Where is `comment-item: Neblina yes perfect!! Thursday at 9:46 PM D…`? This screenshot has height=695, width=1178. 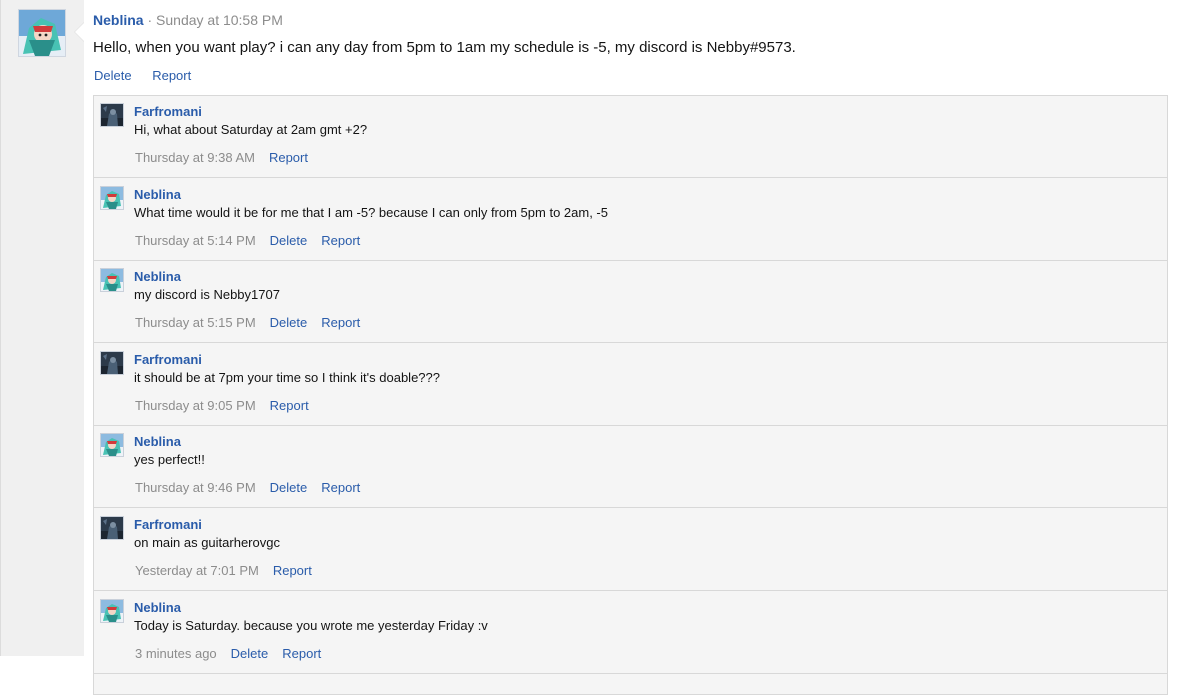 comment-item: Neblina yes perfect!! Thursday at 9:46 PM D… is located at coordinates (630, 467).